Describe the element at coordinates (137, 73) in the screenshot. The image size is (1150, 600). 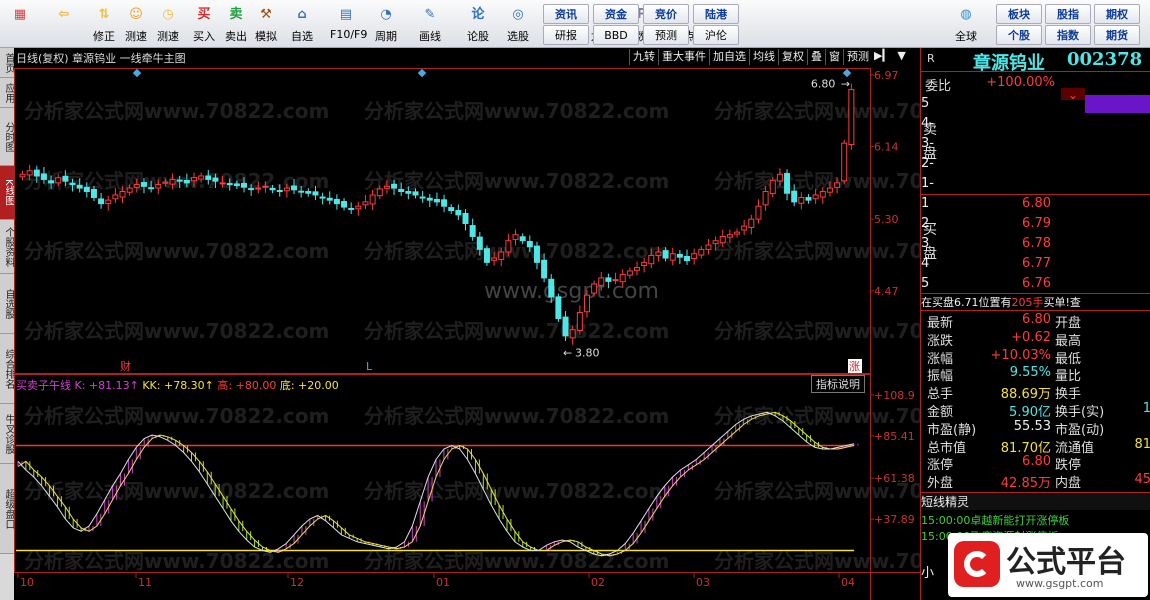
I see `event-diamond-icon` at that location.